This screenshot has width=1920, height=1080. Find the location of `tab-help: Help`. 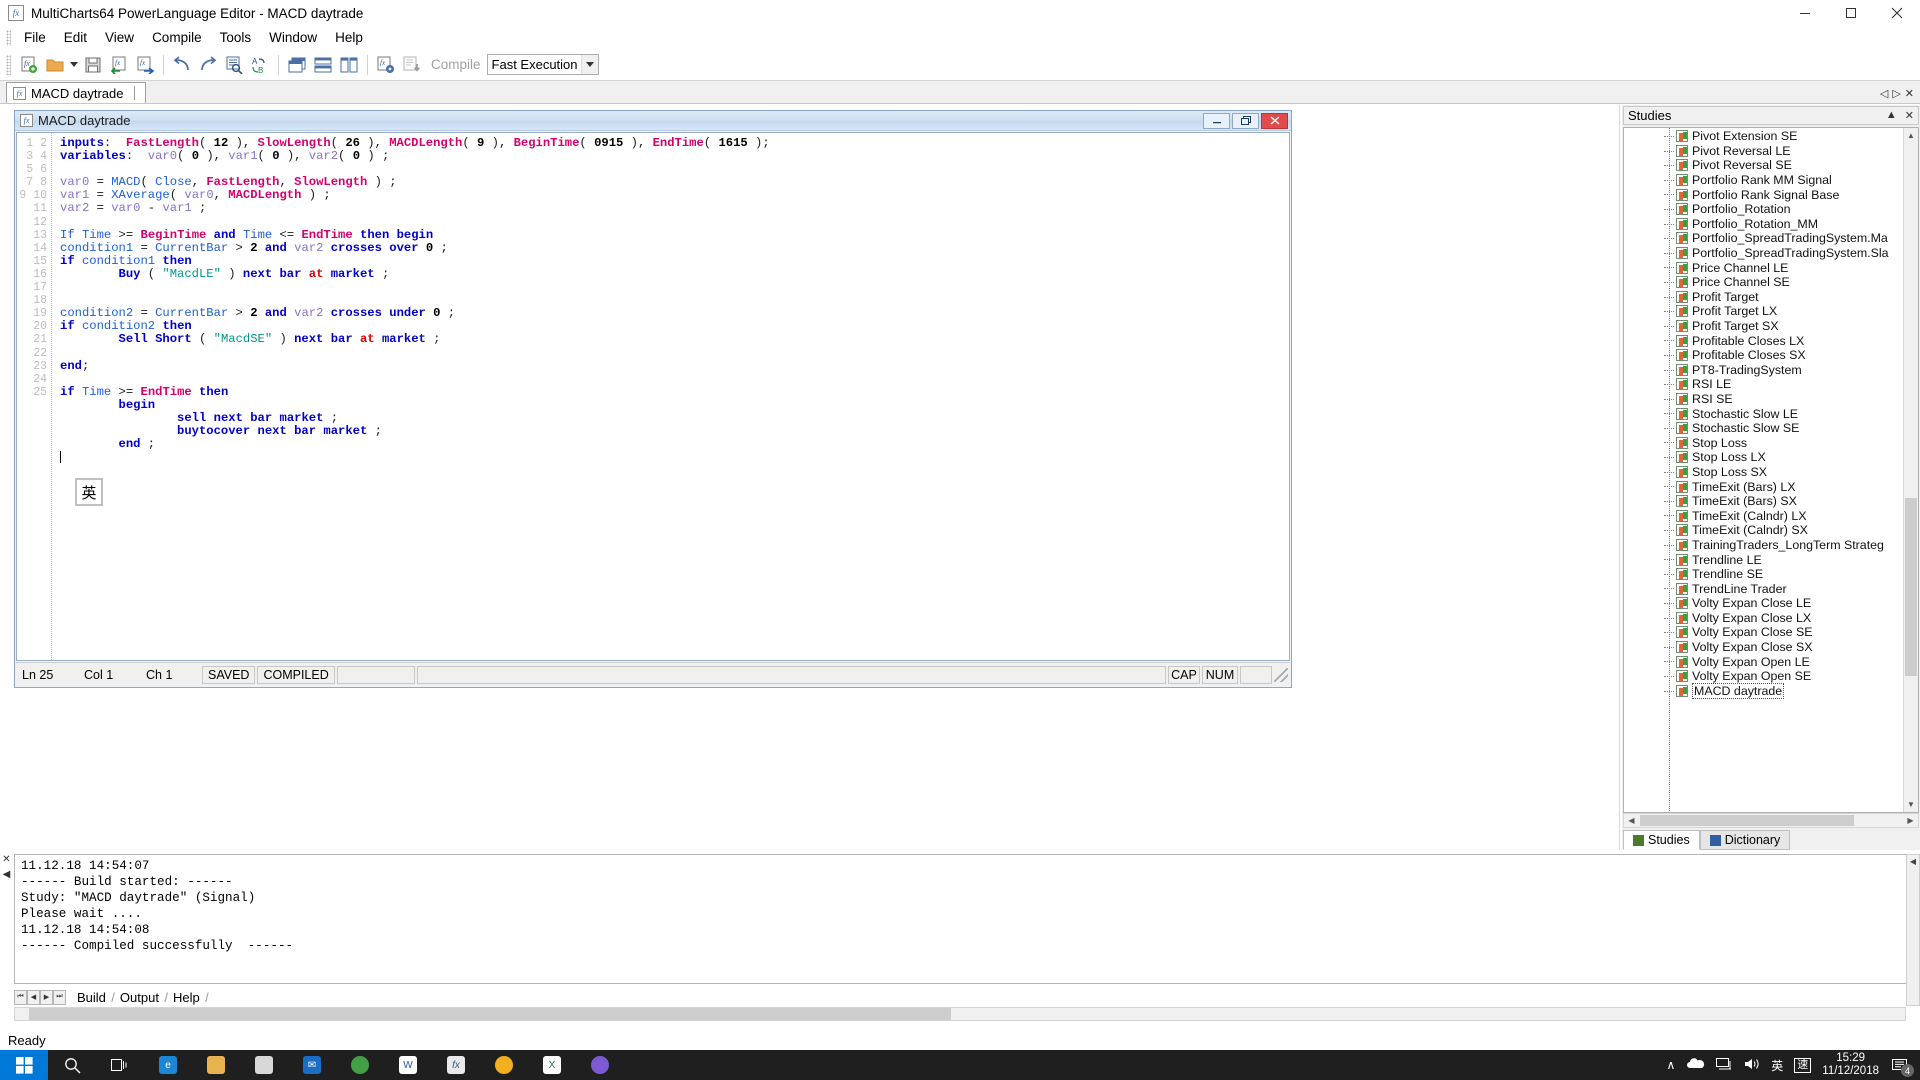

tab-help: Help is located at coordinates (187, 997).